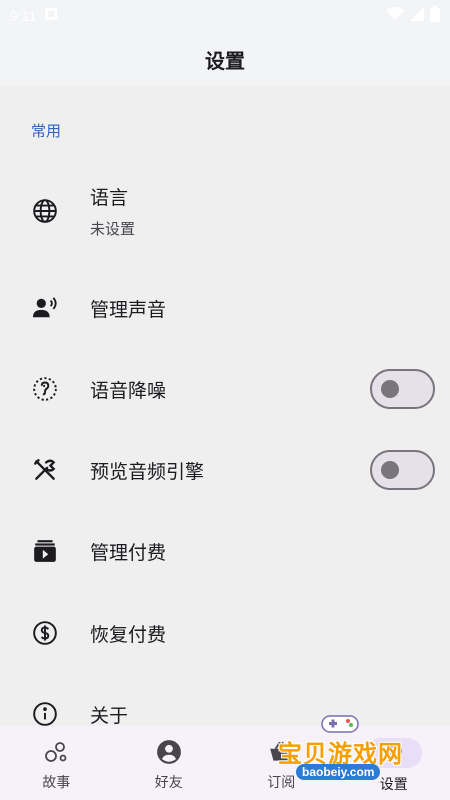 This screenshot has height=800, width=450. I want to click on tools-icon, so click(45, 470).